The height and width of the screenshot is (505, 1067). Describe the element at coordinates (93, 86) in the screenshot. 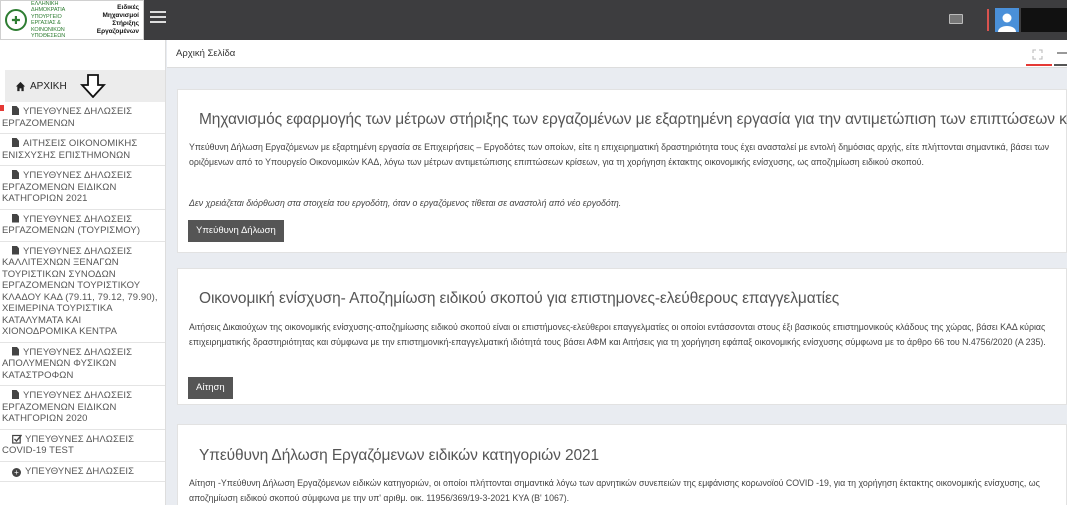

I see `arrow-down-annotation-icon` at that location.